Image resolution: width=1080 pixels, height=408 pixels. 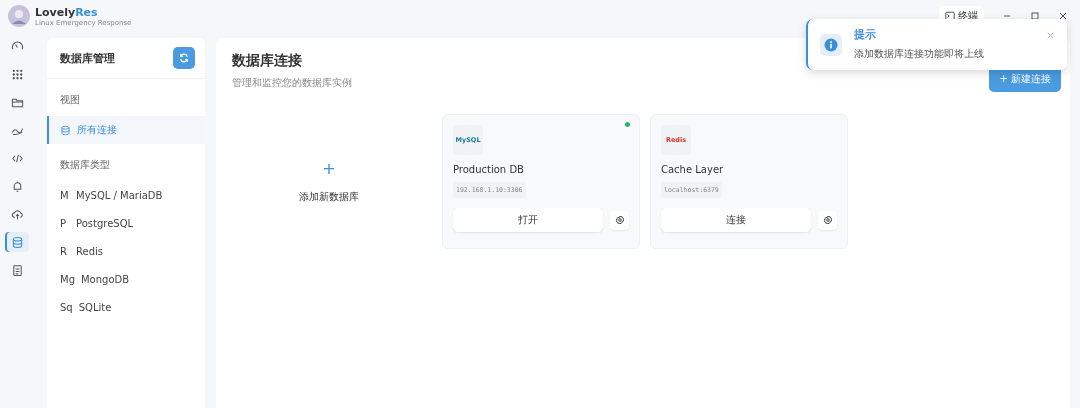 I want to click on app-name: Lovely, so click(x=55, y=12).